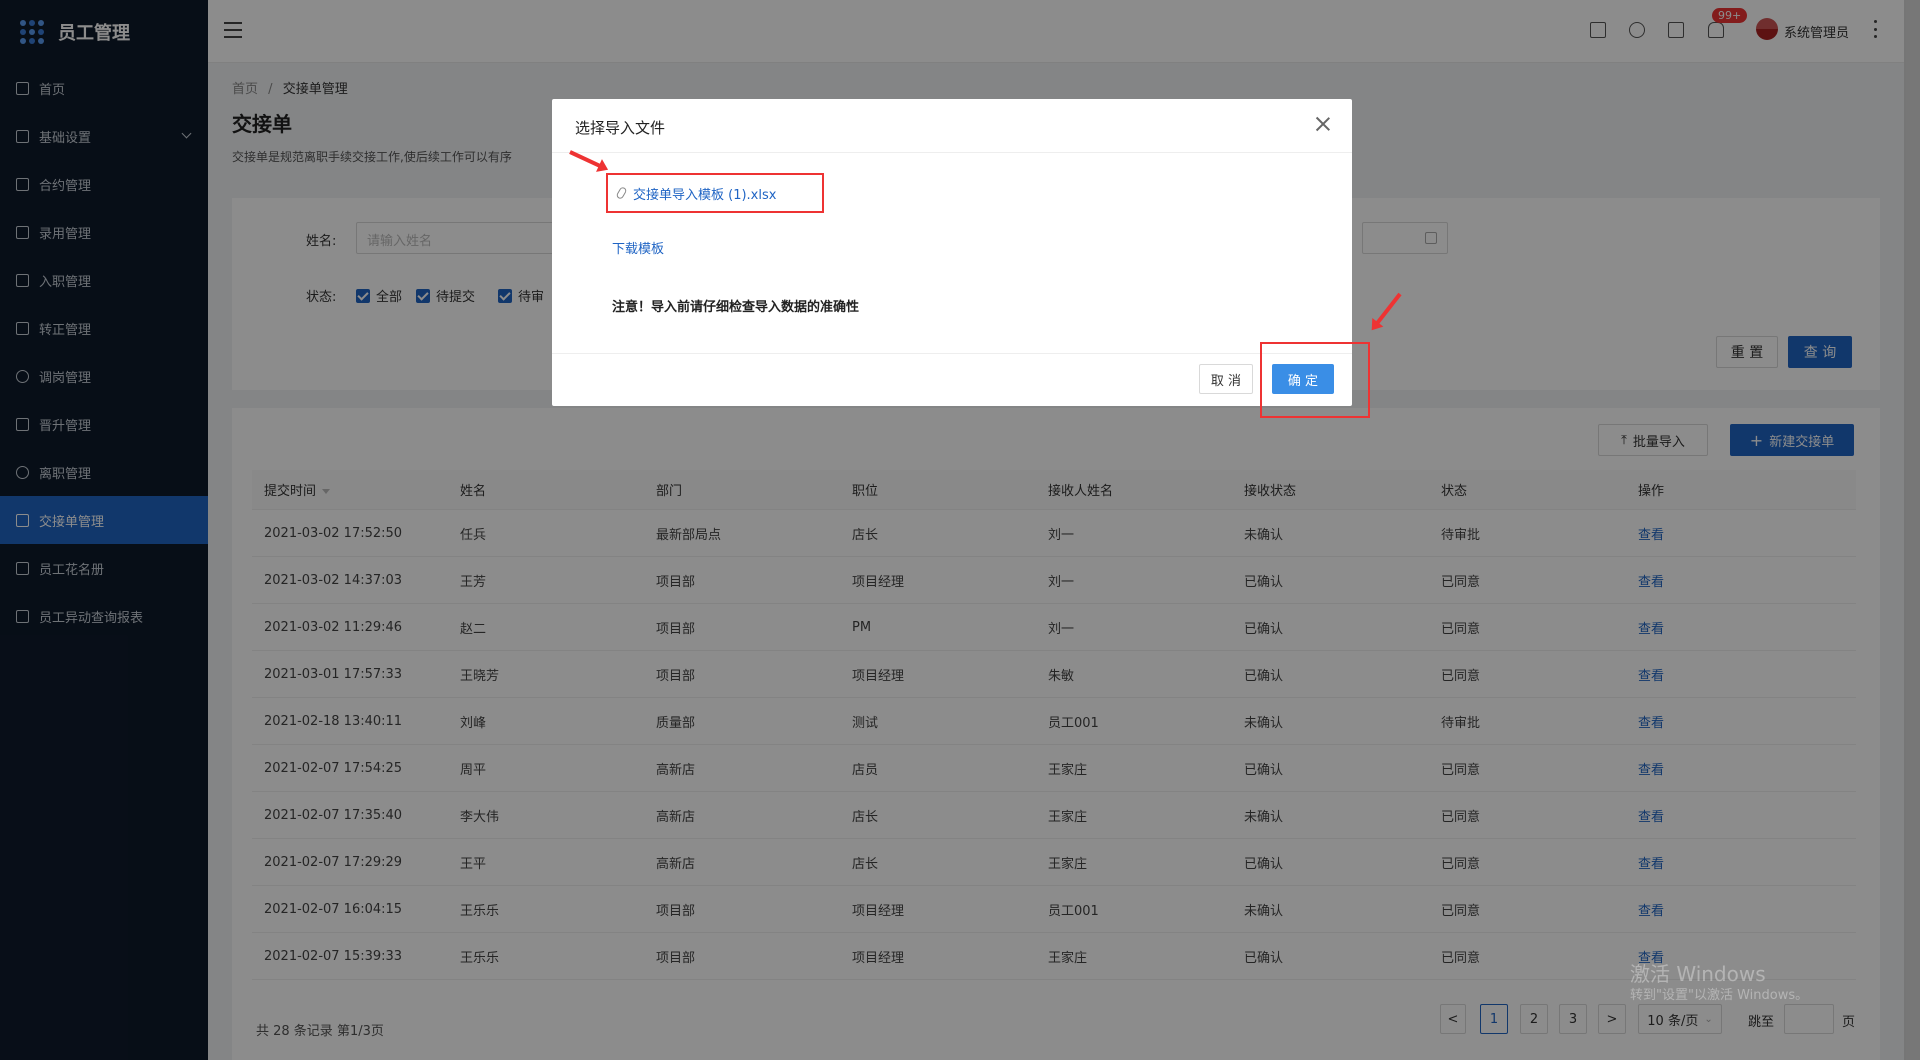 Image resolution: width=1920 pixels, height=1060 pixels. What do you see at coordinates (620, 128) in the screenshot?
I see `modal-title: 选择导入文件` at bounding box center [620, 128].